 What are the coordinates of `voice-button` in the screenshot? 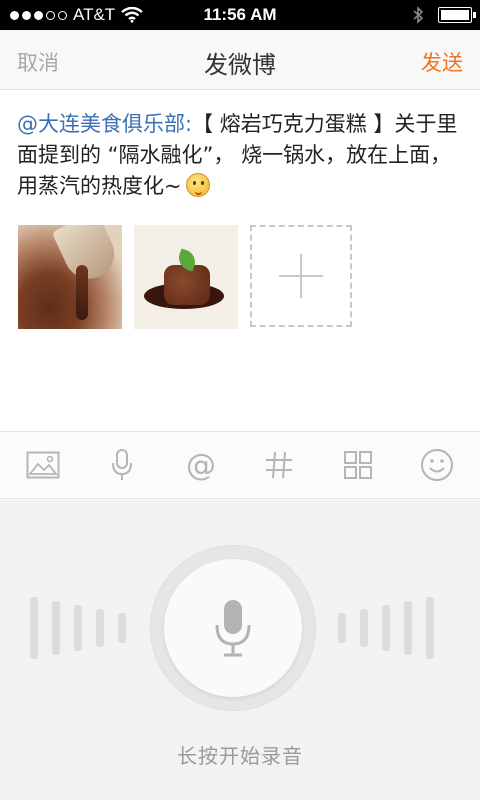 It's located at (122, 465).